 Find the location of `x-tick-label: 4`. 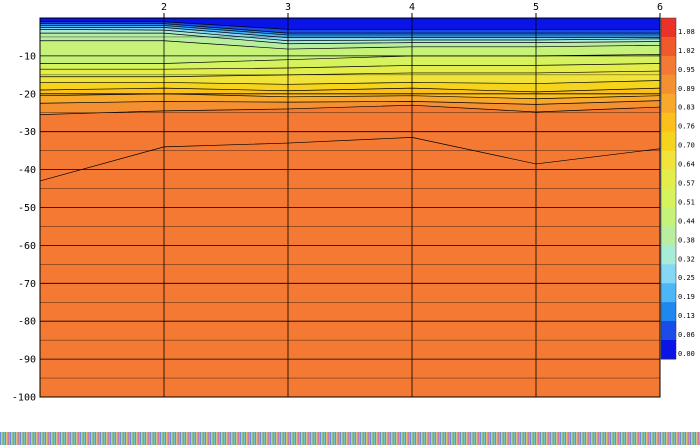

x-tick-label: 4 is located at coordinates (412, 7).